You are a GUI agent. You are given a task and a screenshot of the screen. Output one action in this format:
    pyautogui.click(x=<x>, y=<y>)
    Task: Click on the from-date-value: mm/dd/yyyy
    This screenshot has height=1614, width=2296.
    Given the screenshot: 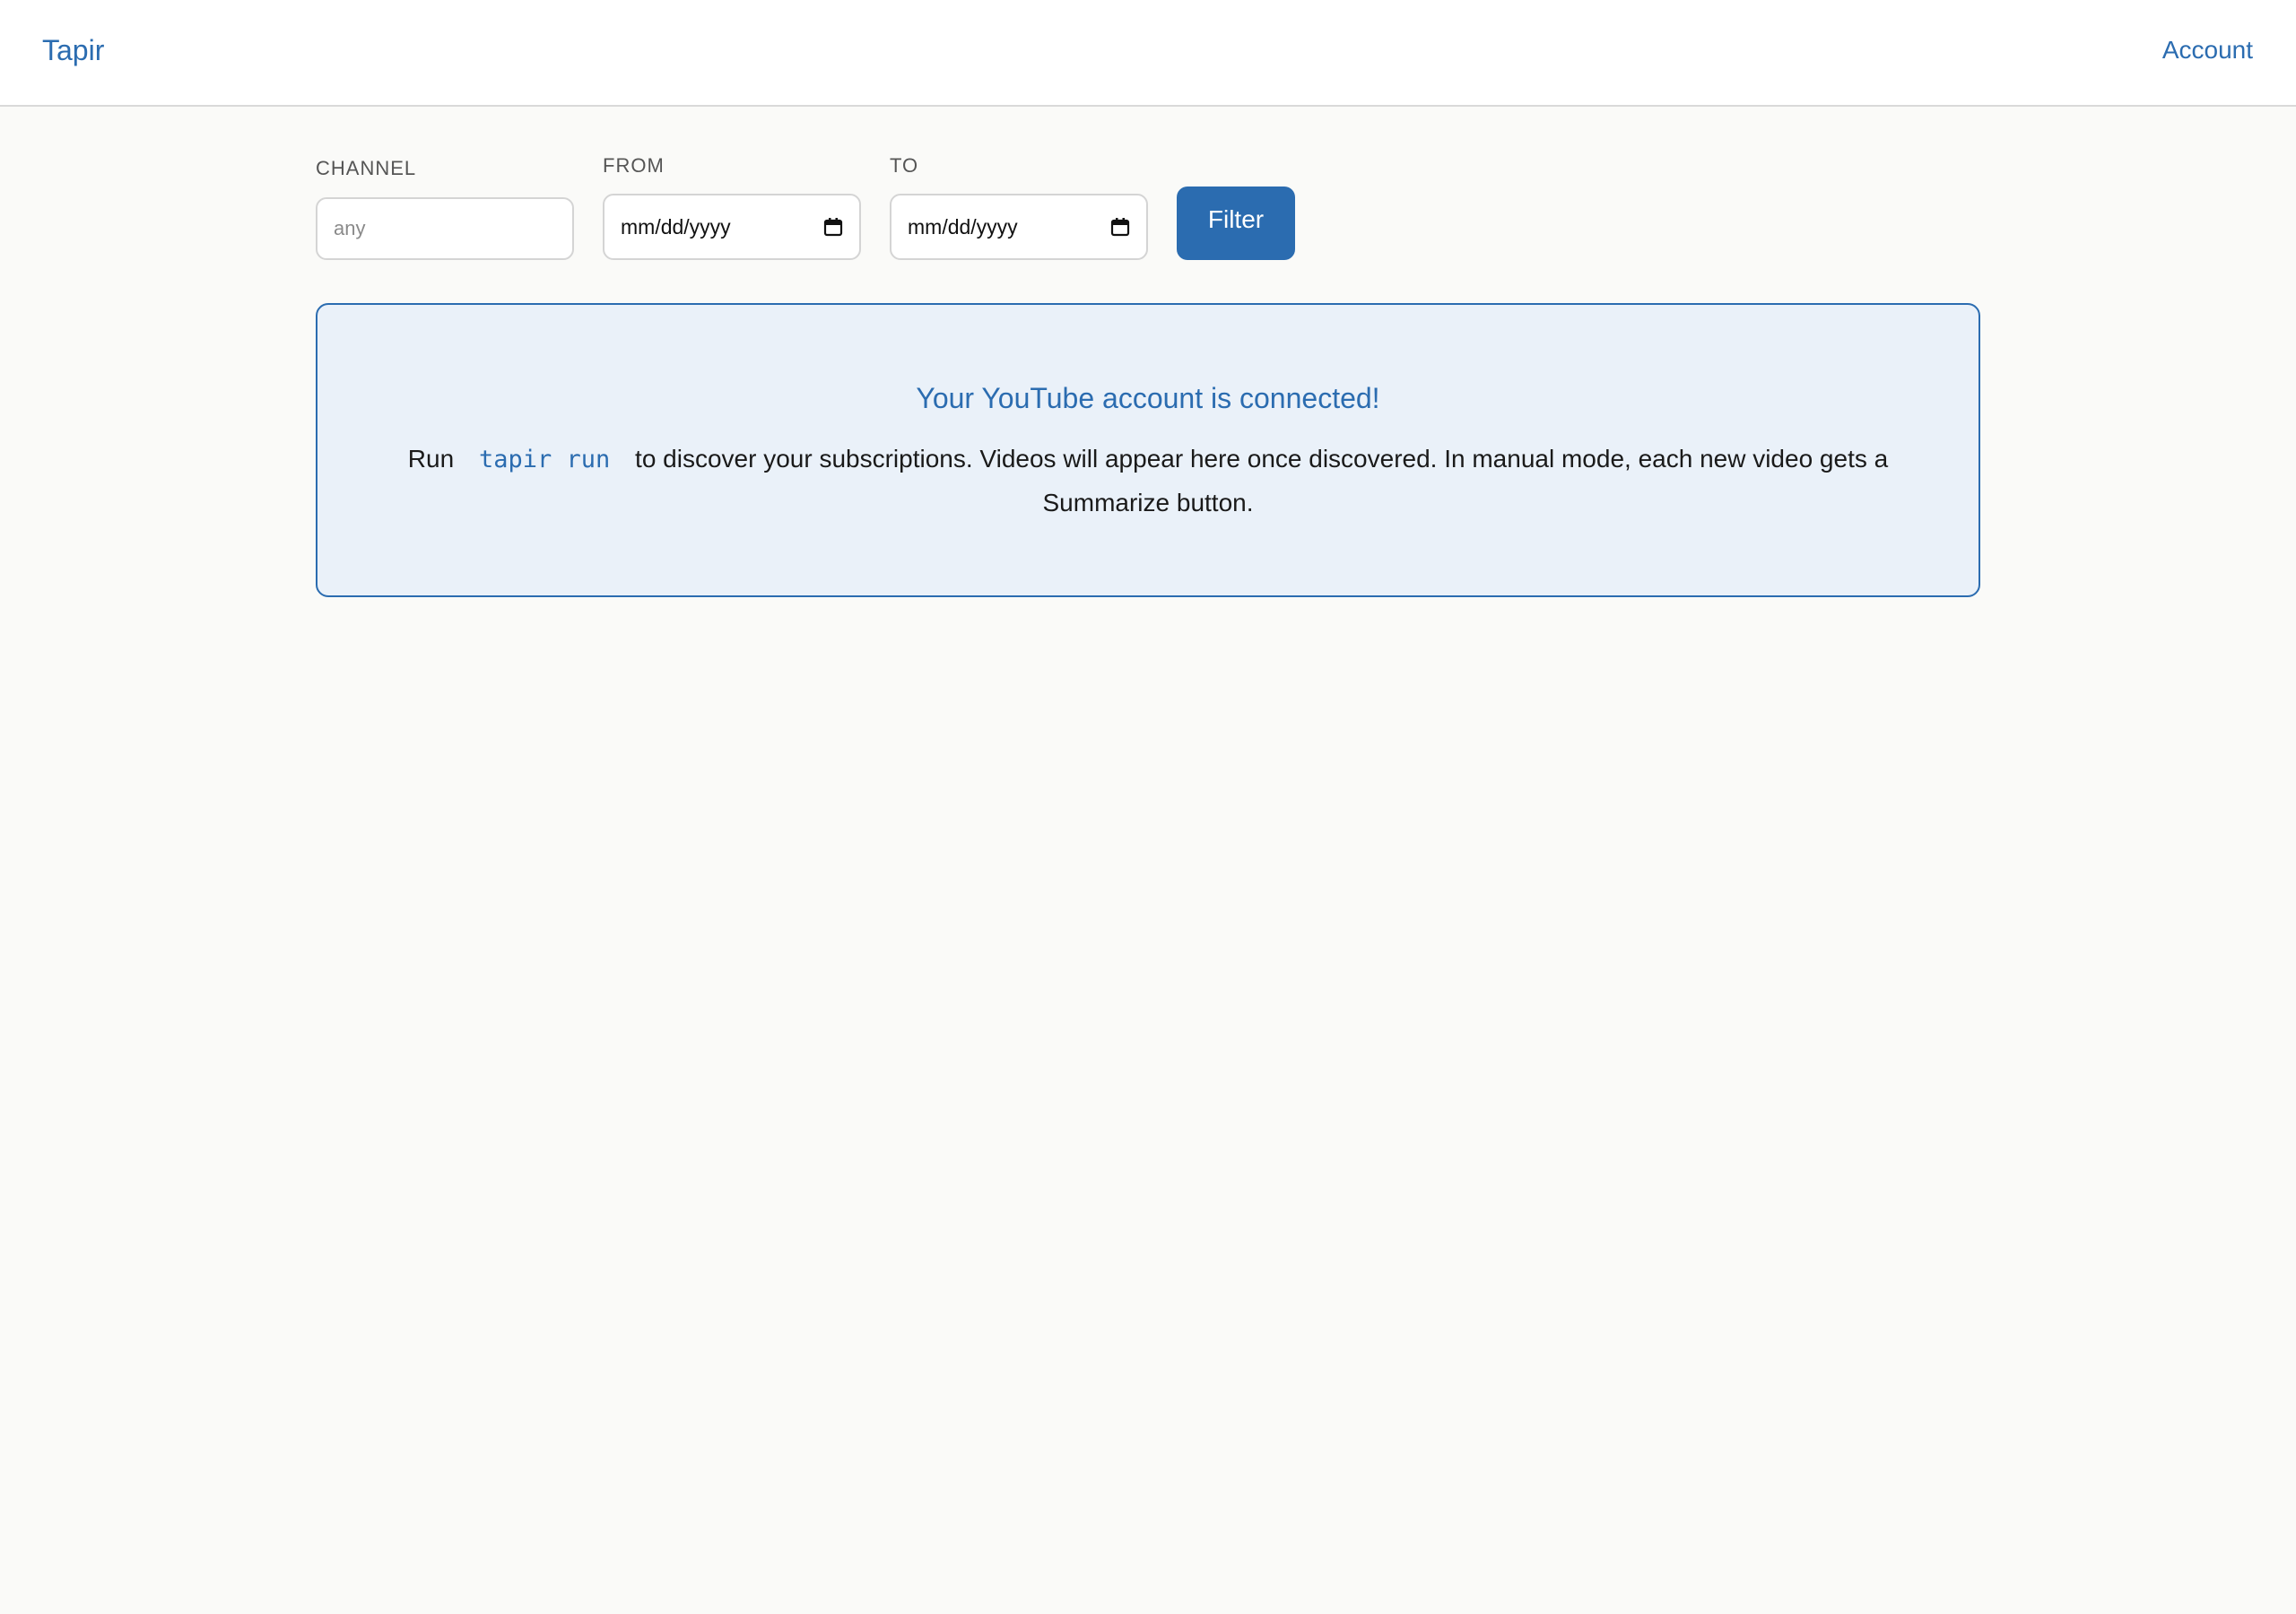 What is the action you would take?
    pyautogui.click(x=676, y=226)
    